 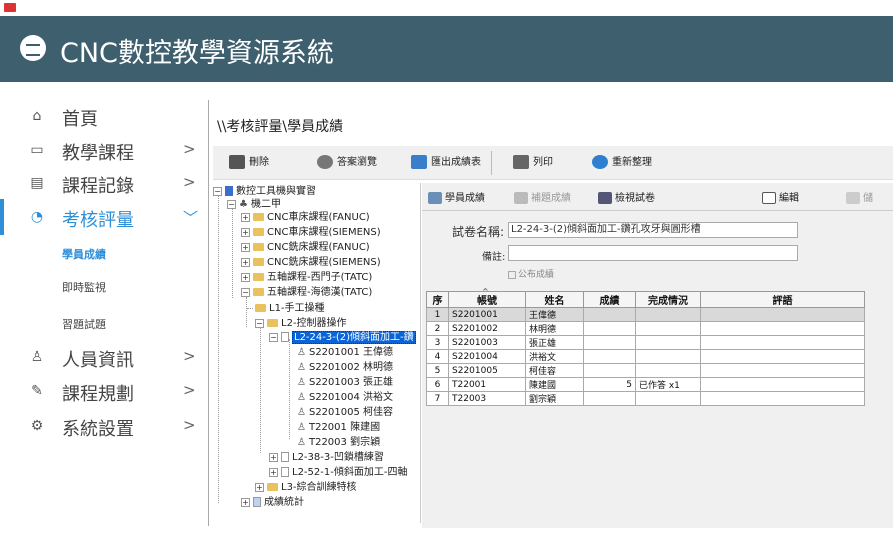 I want to click on tree-node-exam: + L2-52-1-傾斜面加工-四軸, so click(x=338, y=472).